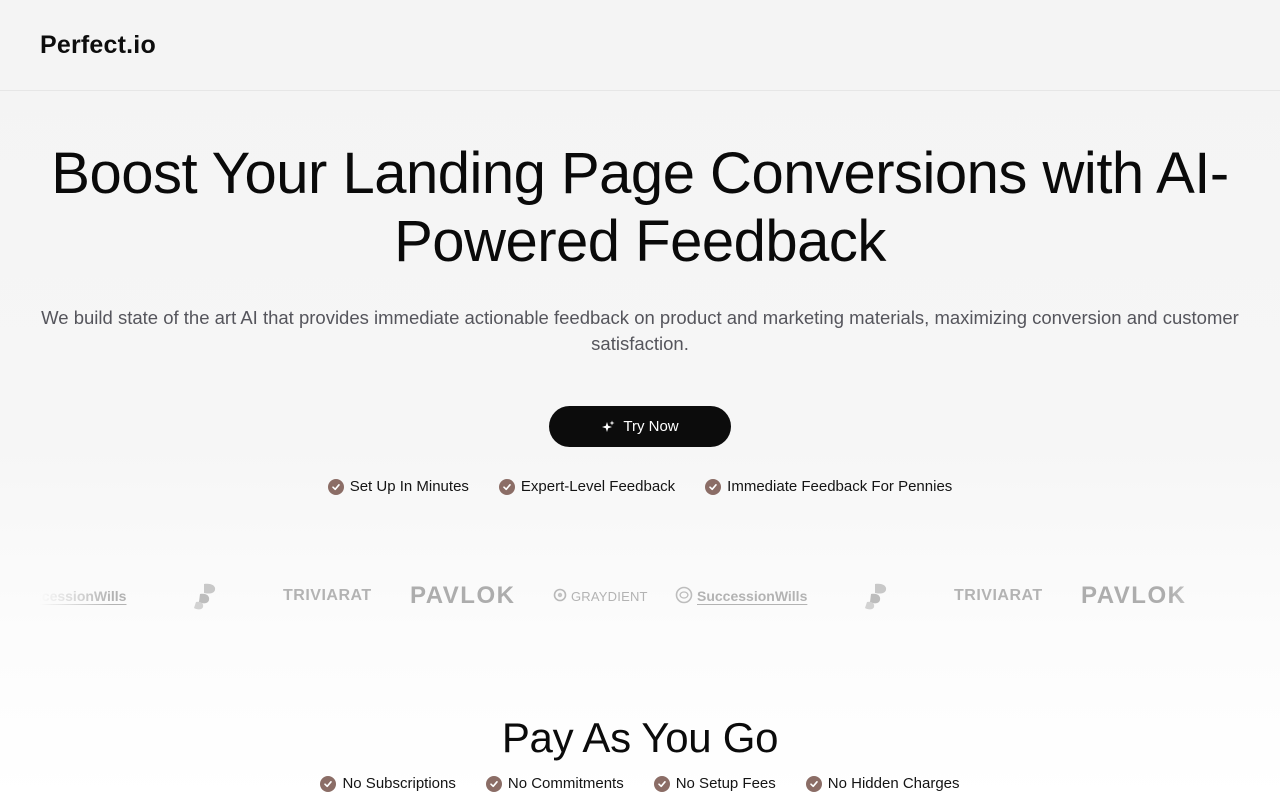 The height and width of the screenshot is (800, 1280). I want to click on try-now-button: Try Now, so click(640, 426).